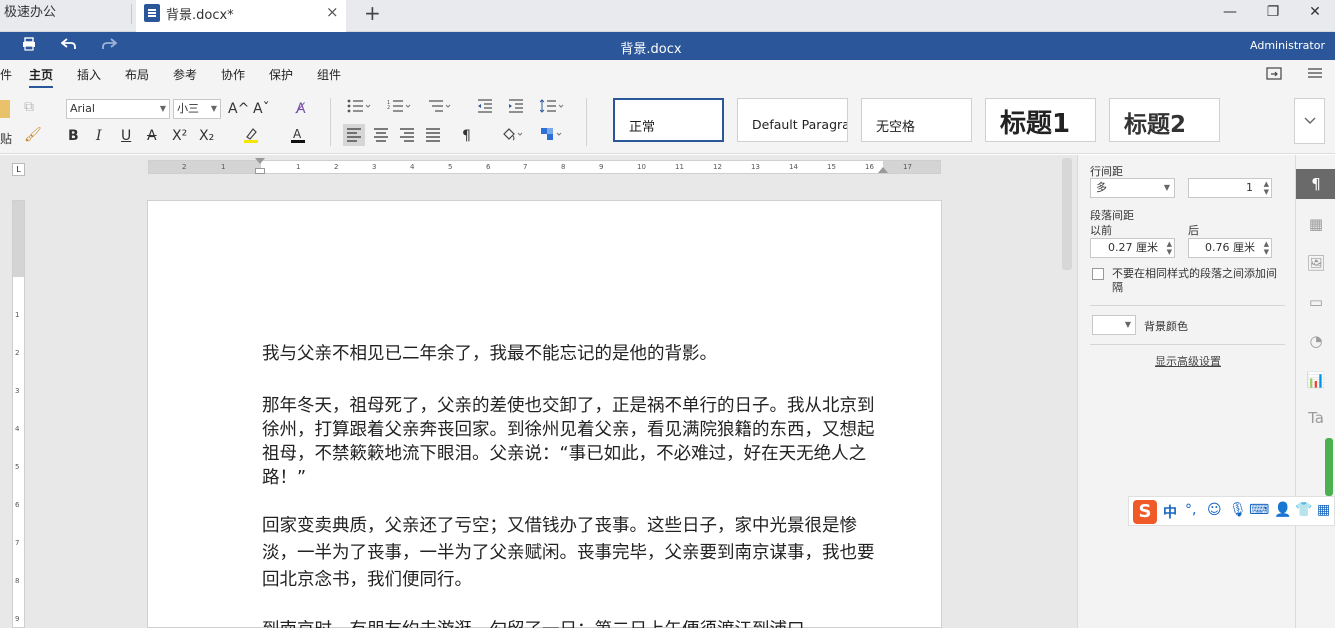 Image resolution: width=1335 pixels, height=628 pixels. I want to click on tab-document: 背景.docx* ×, so click(241, 16).